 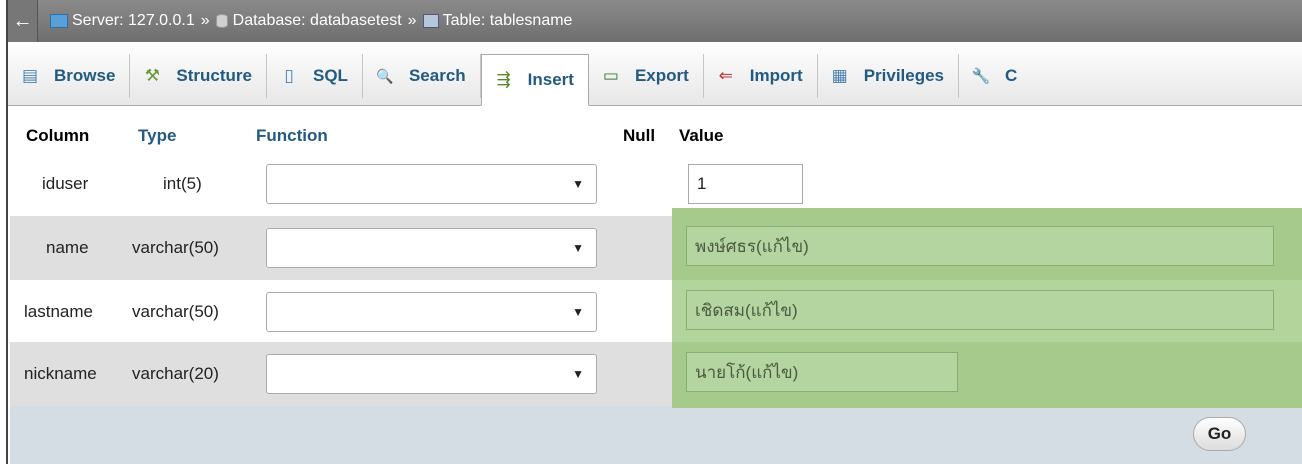 What do you see at coordinates (221, 21) in the screenshot?
I see `database-icon` at bounding box center [221, 21].